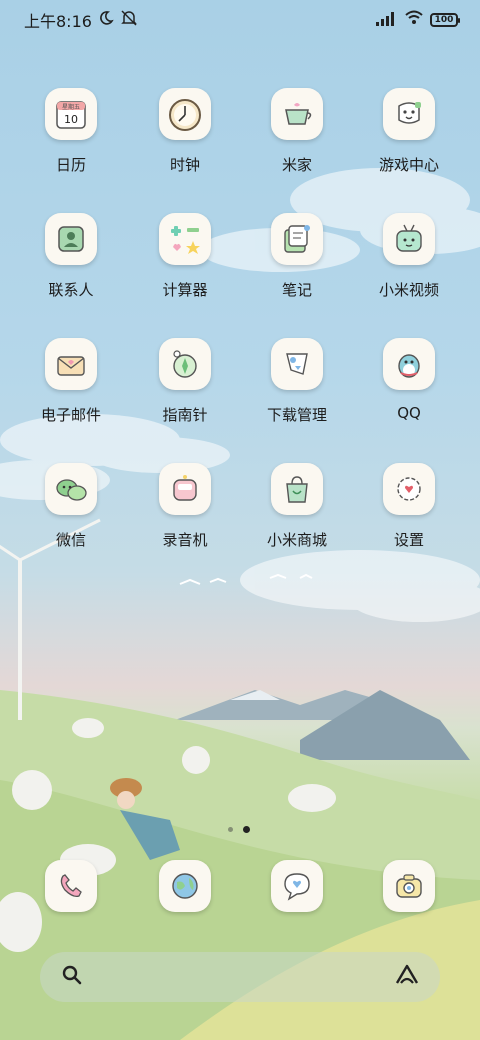 Image resolution: width=480 pixels, height=1040 pixels. I want to click on battery-indicator: 100, so click(445, 20).